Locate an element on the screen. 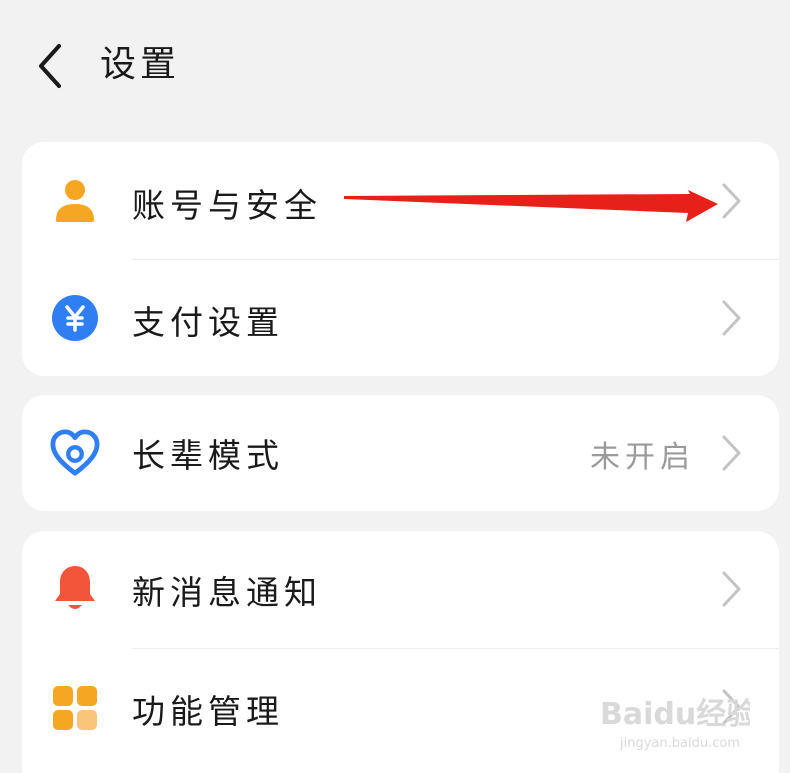  settings-item-label: 账号与安全 is located at coordinates (227, 205).